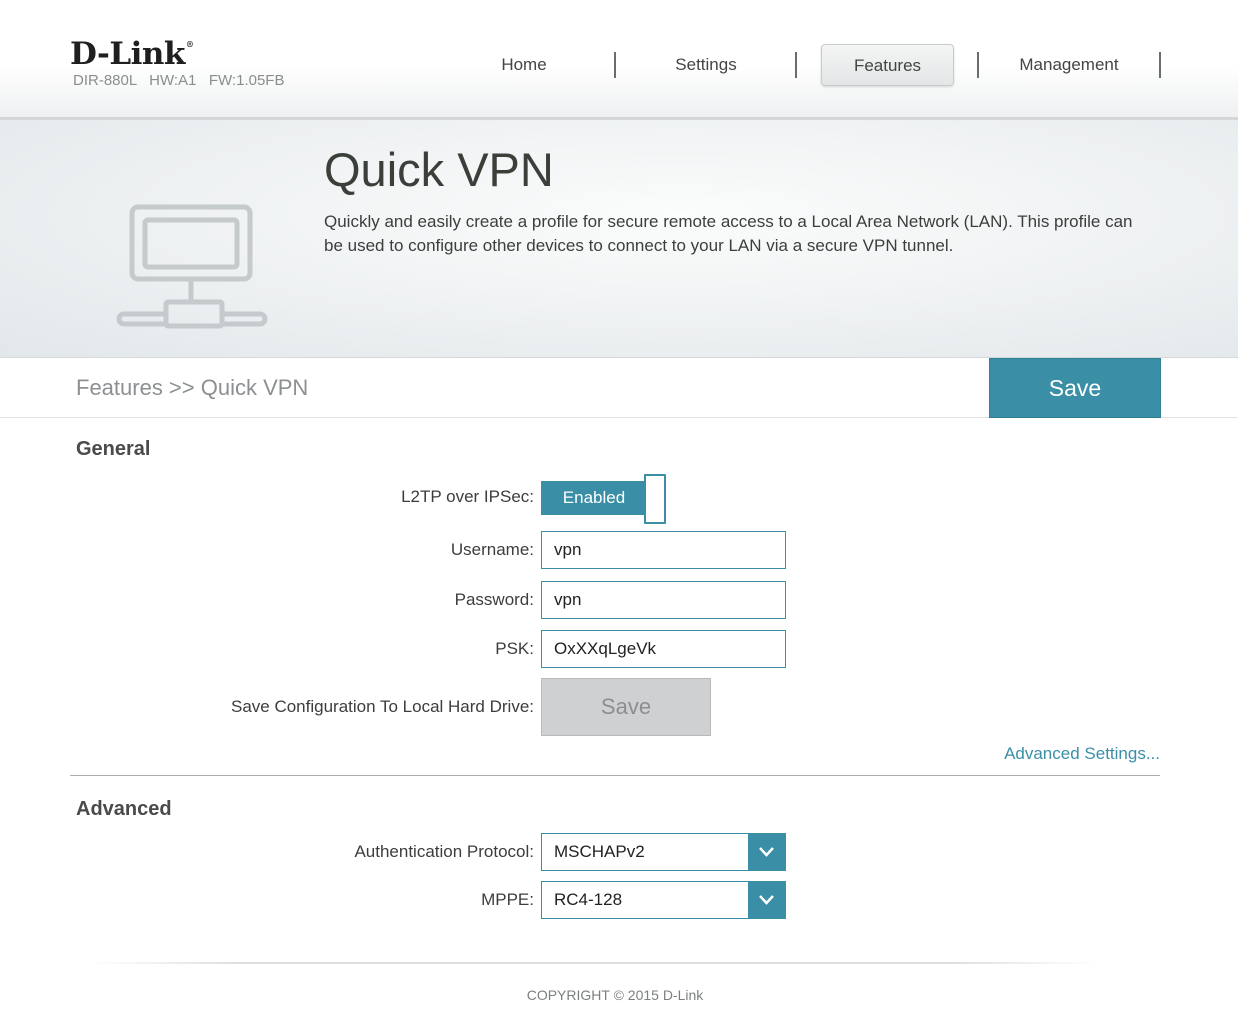 This screenshot has height=1024, width=1238. What do you see at coordinates (663, 900) in the screenshot?
I see `mppe-select: RC4-128` at bounding box center [663, 900].